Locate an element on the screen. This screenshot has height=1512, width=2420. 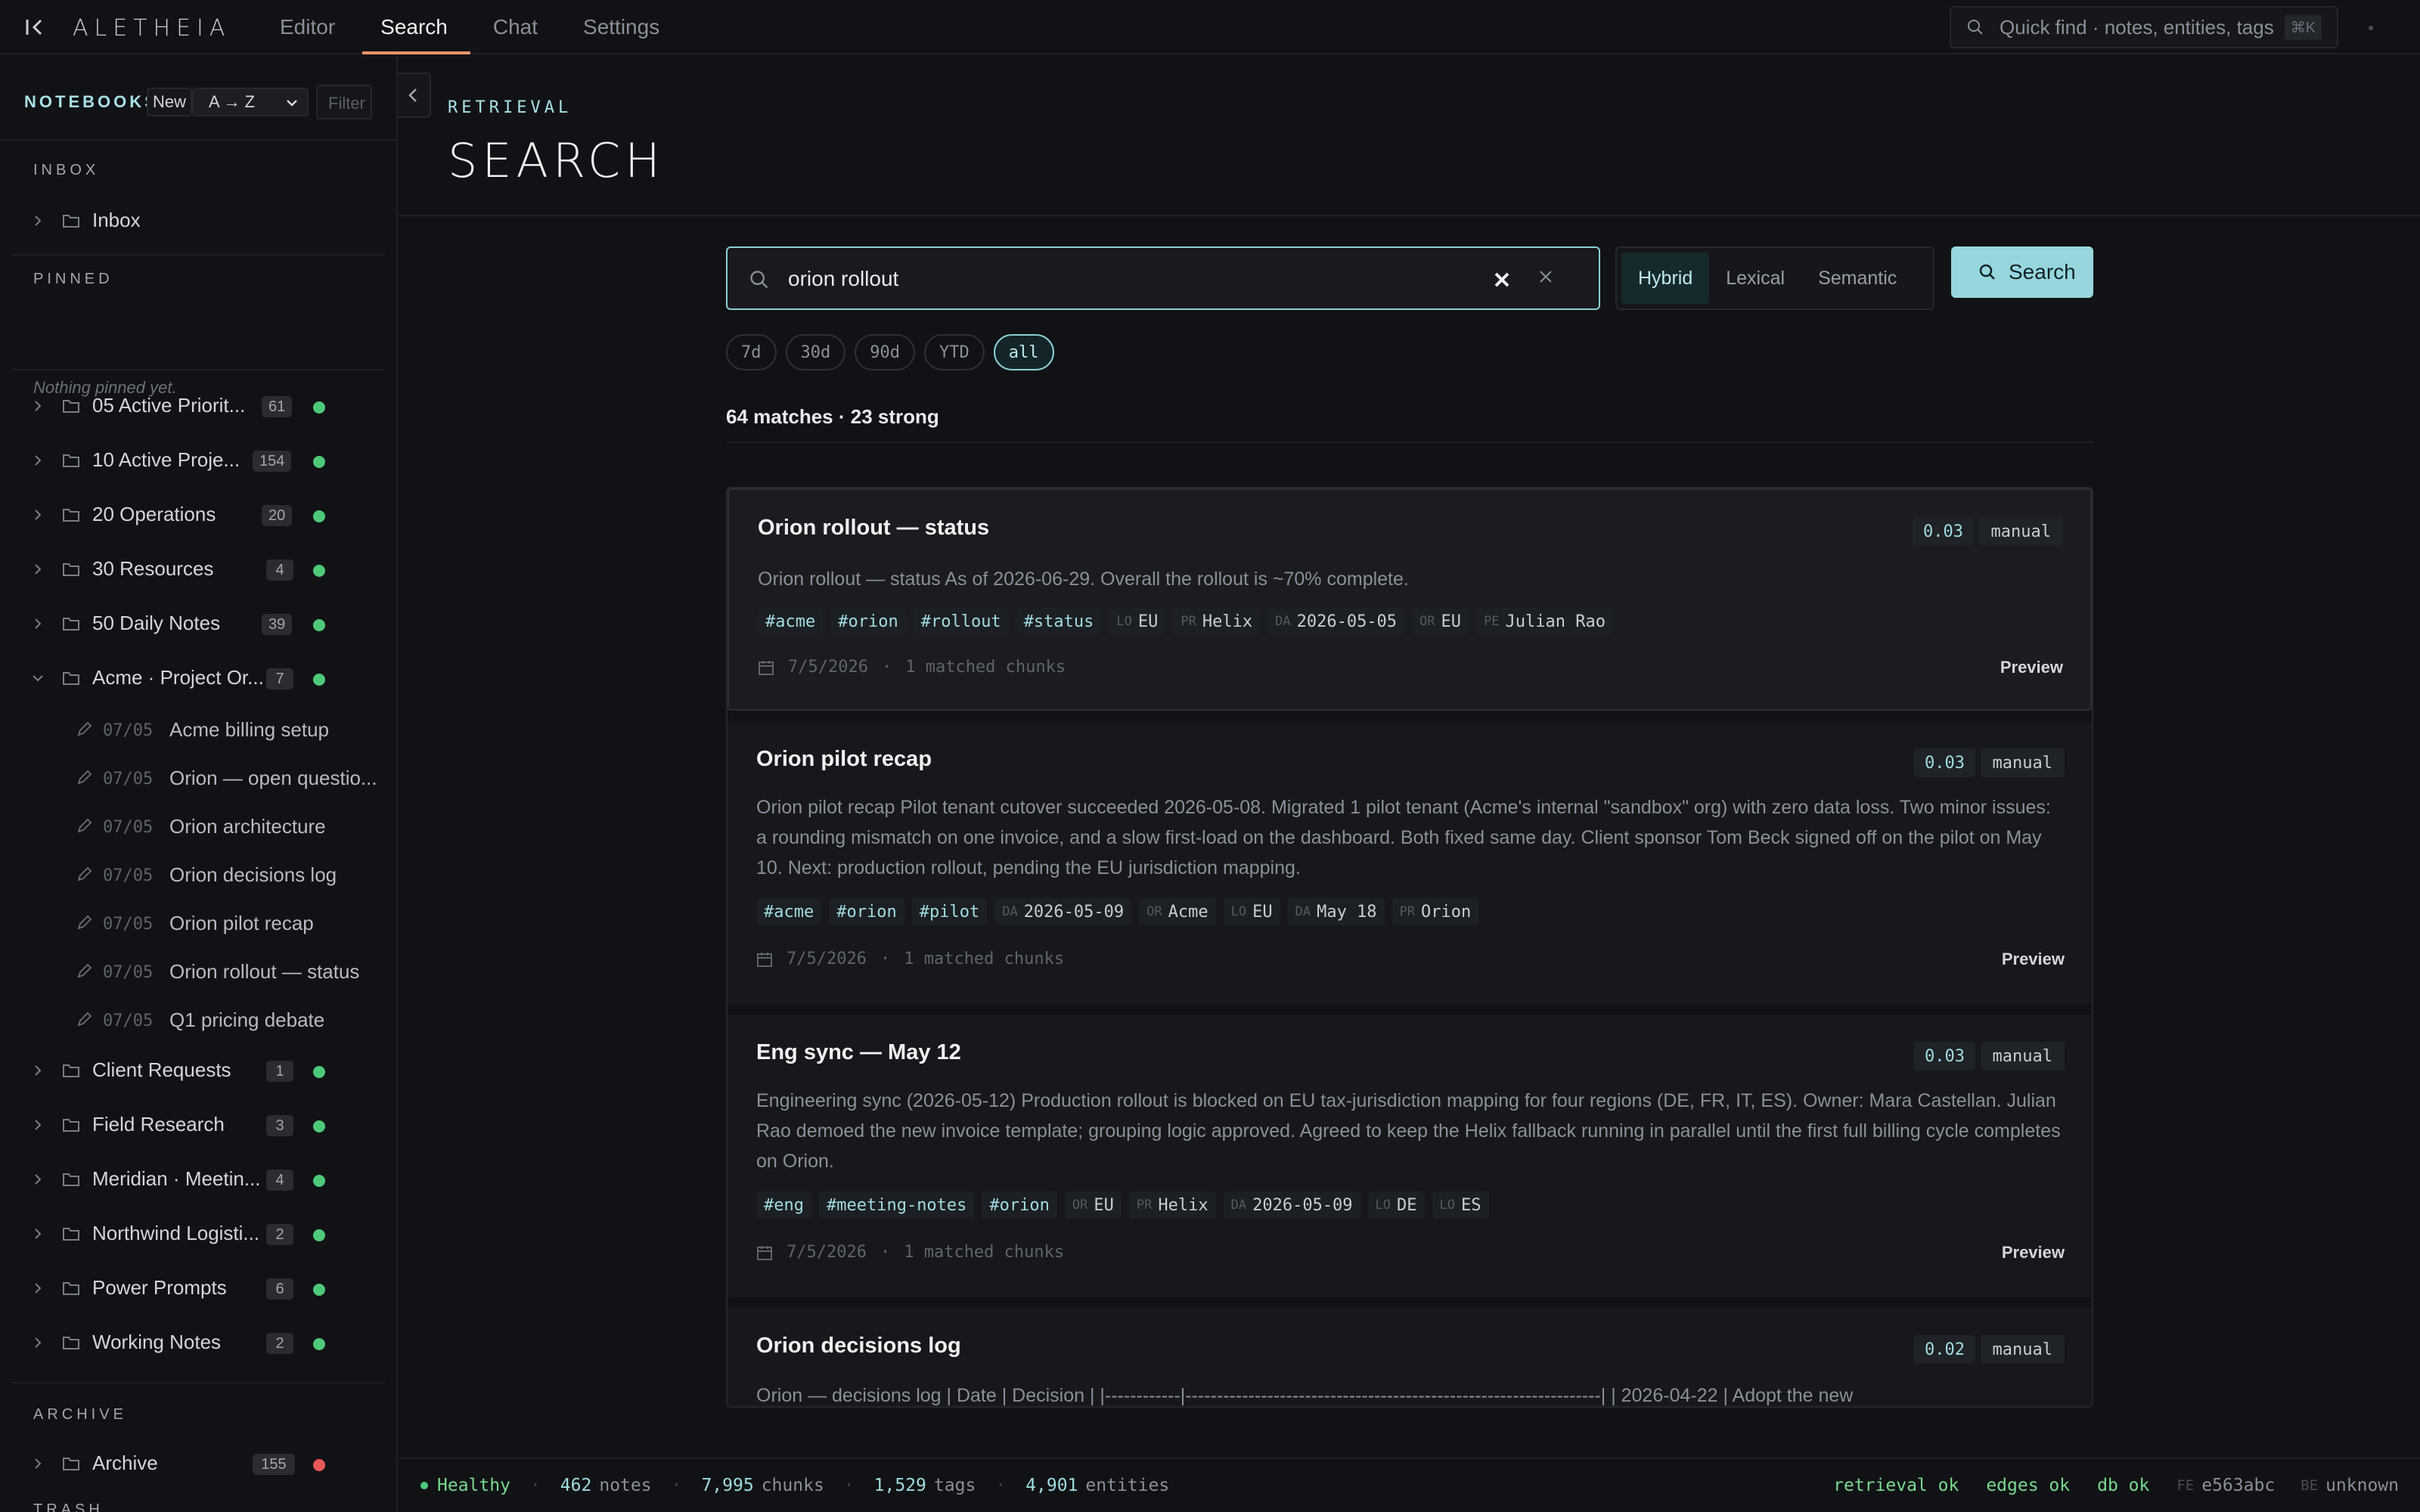
tag-chip: #rollout is located at coordinates (961, 621).